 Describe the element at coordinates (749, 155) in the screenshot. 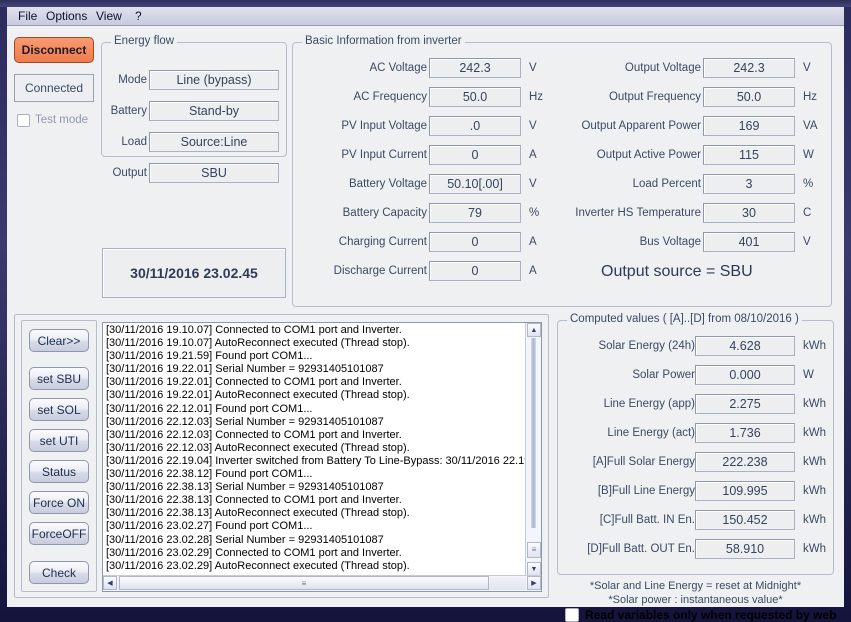

I see `output-active-power-value: 115` at that location.